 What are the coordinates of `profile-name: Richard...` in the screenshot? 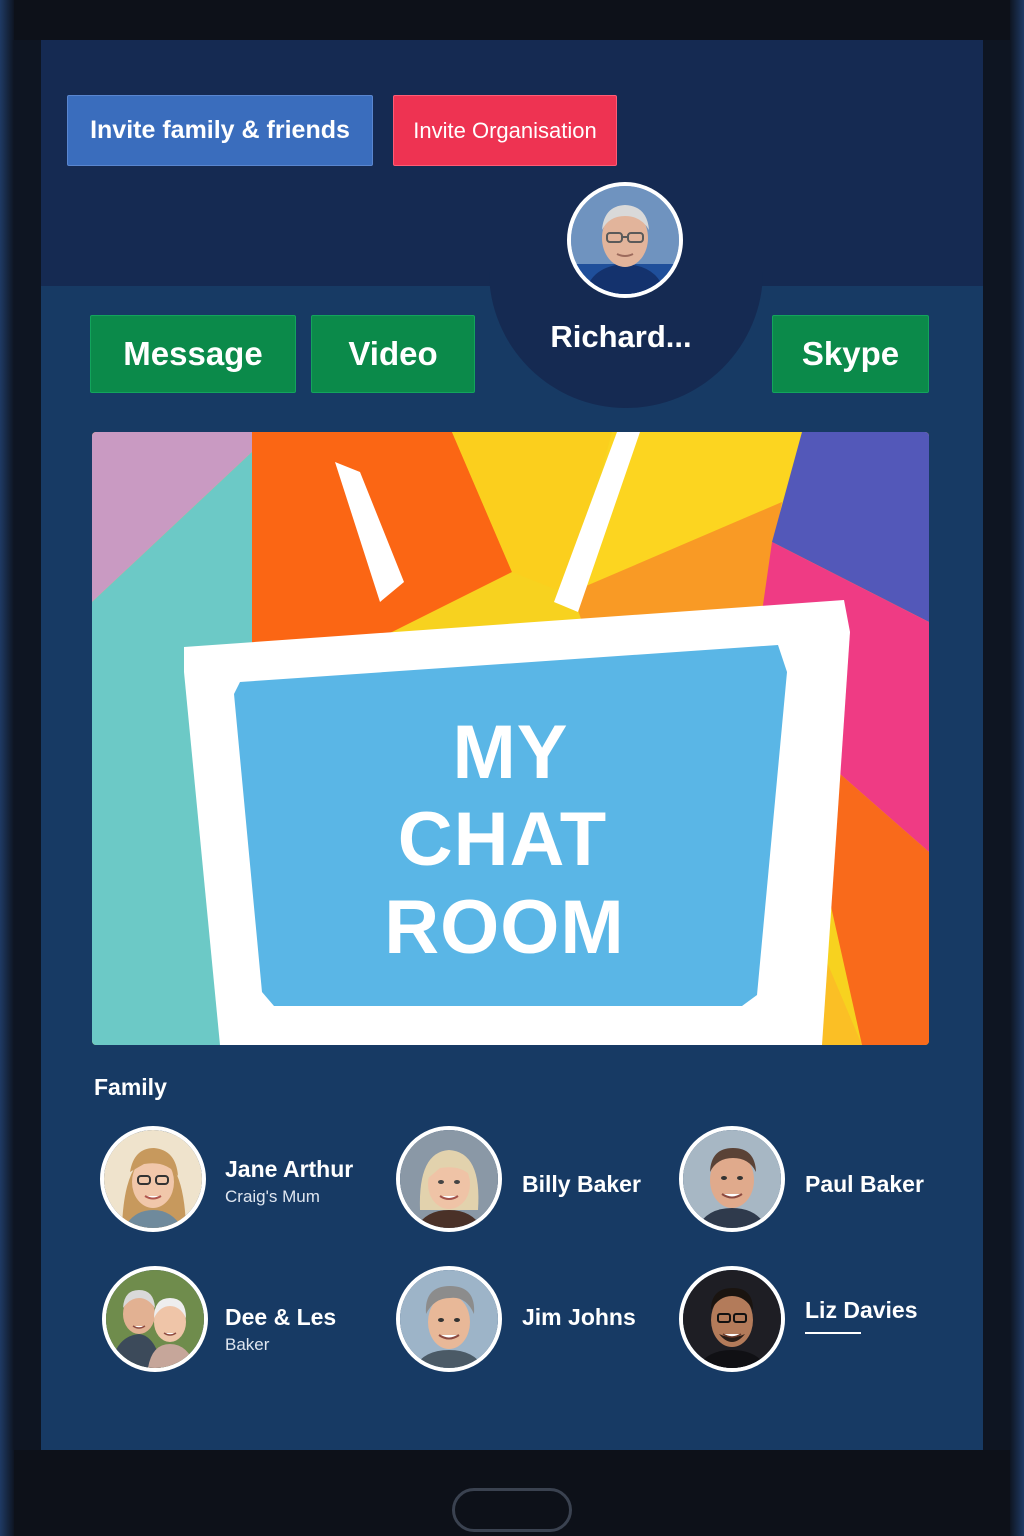 It's located at (621, 337).